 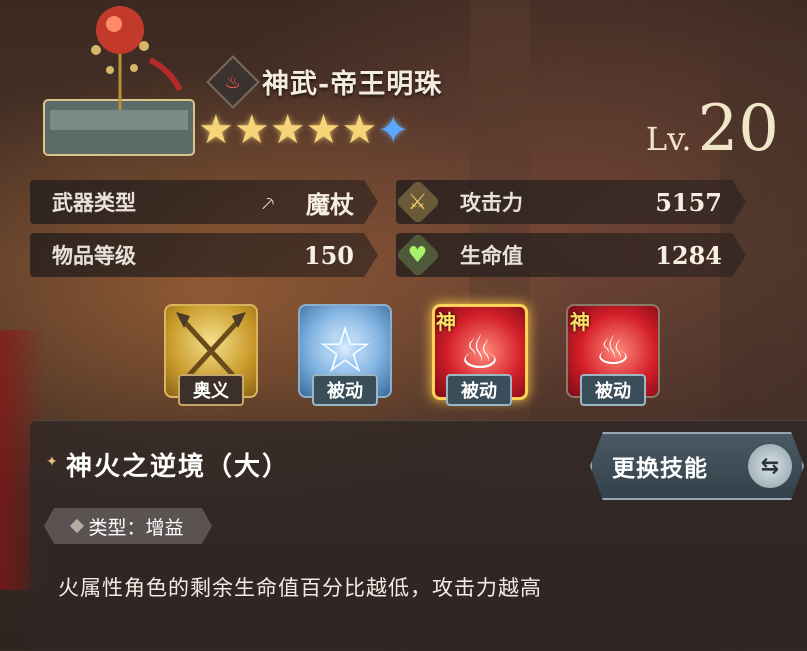 What do you see at coordinates (668, 139) in the screenshot?
I see `level-prefix: Lv.` at bounding box center [668, 139].